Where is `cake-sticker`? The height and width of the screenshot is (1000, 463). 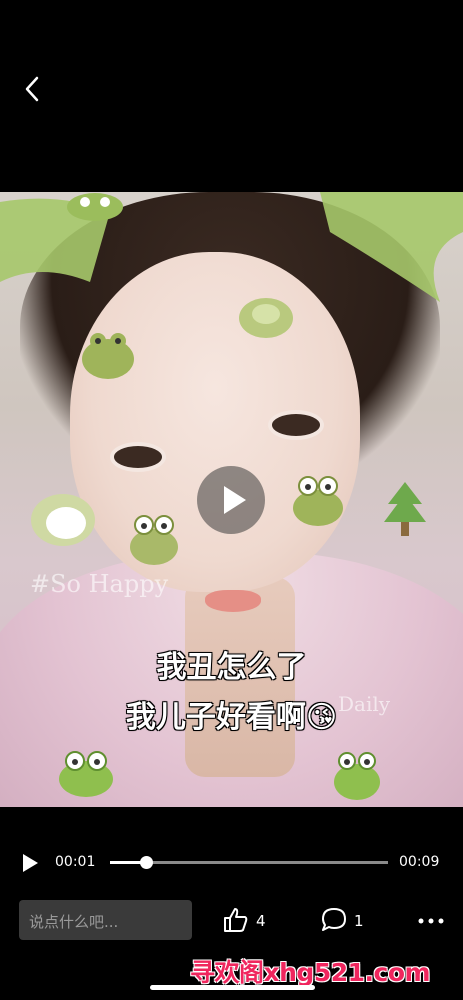
cake-sticker is located at coordinates (266, 318).